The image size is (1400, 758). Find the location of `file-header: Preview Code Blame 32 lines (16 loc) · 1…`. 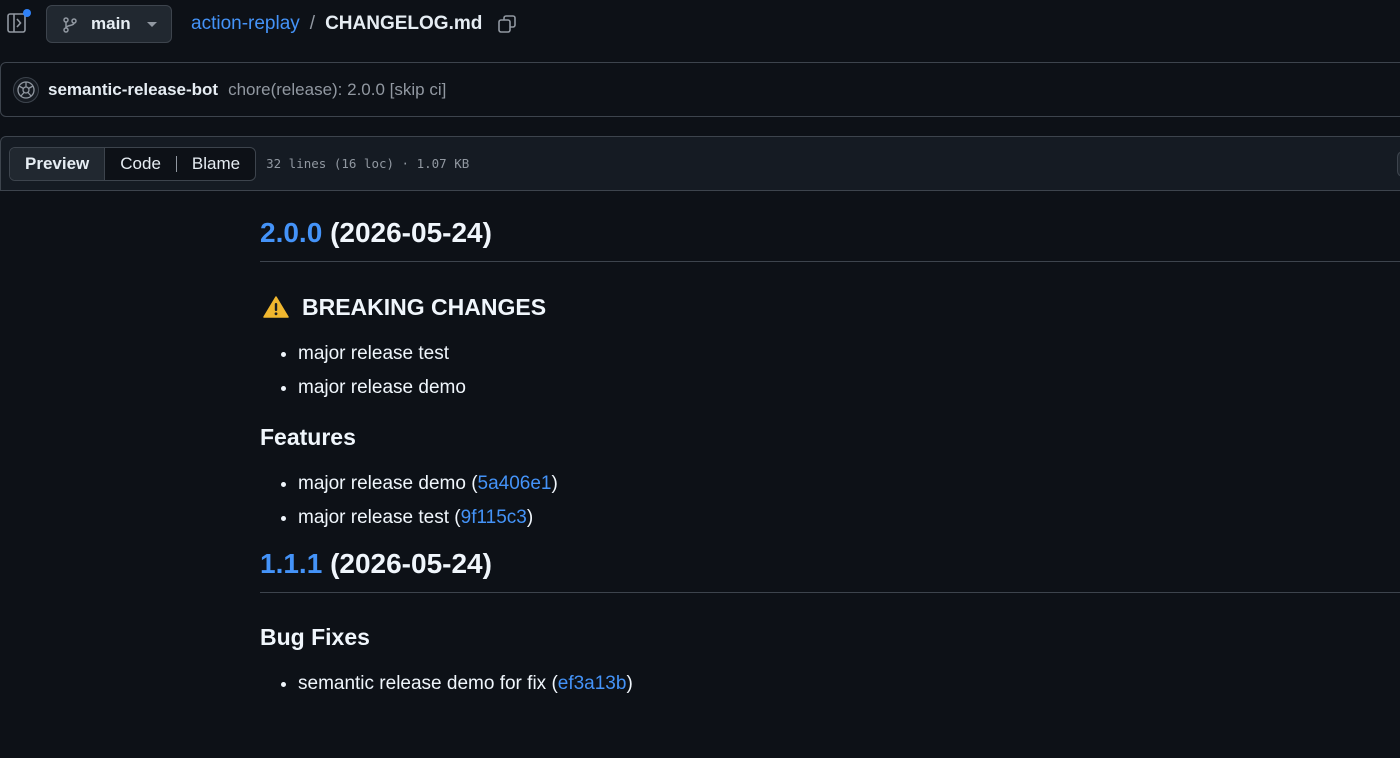

file-header: Preview Code Blame 32 lines (16 loc) · 1… is located at coordinates (700, 163).